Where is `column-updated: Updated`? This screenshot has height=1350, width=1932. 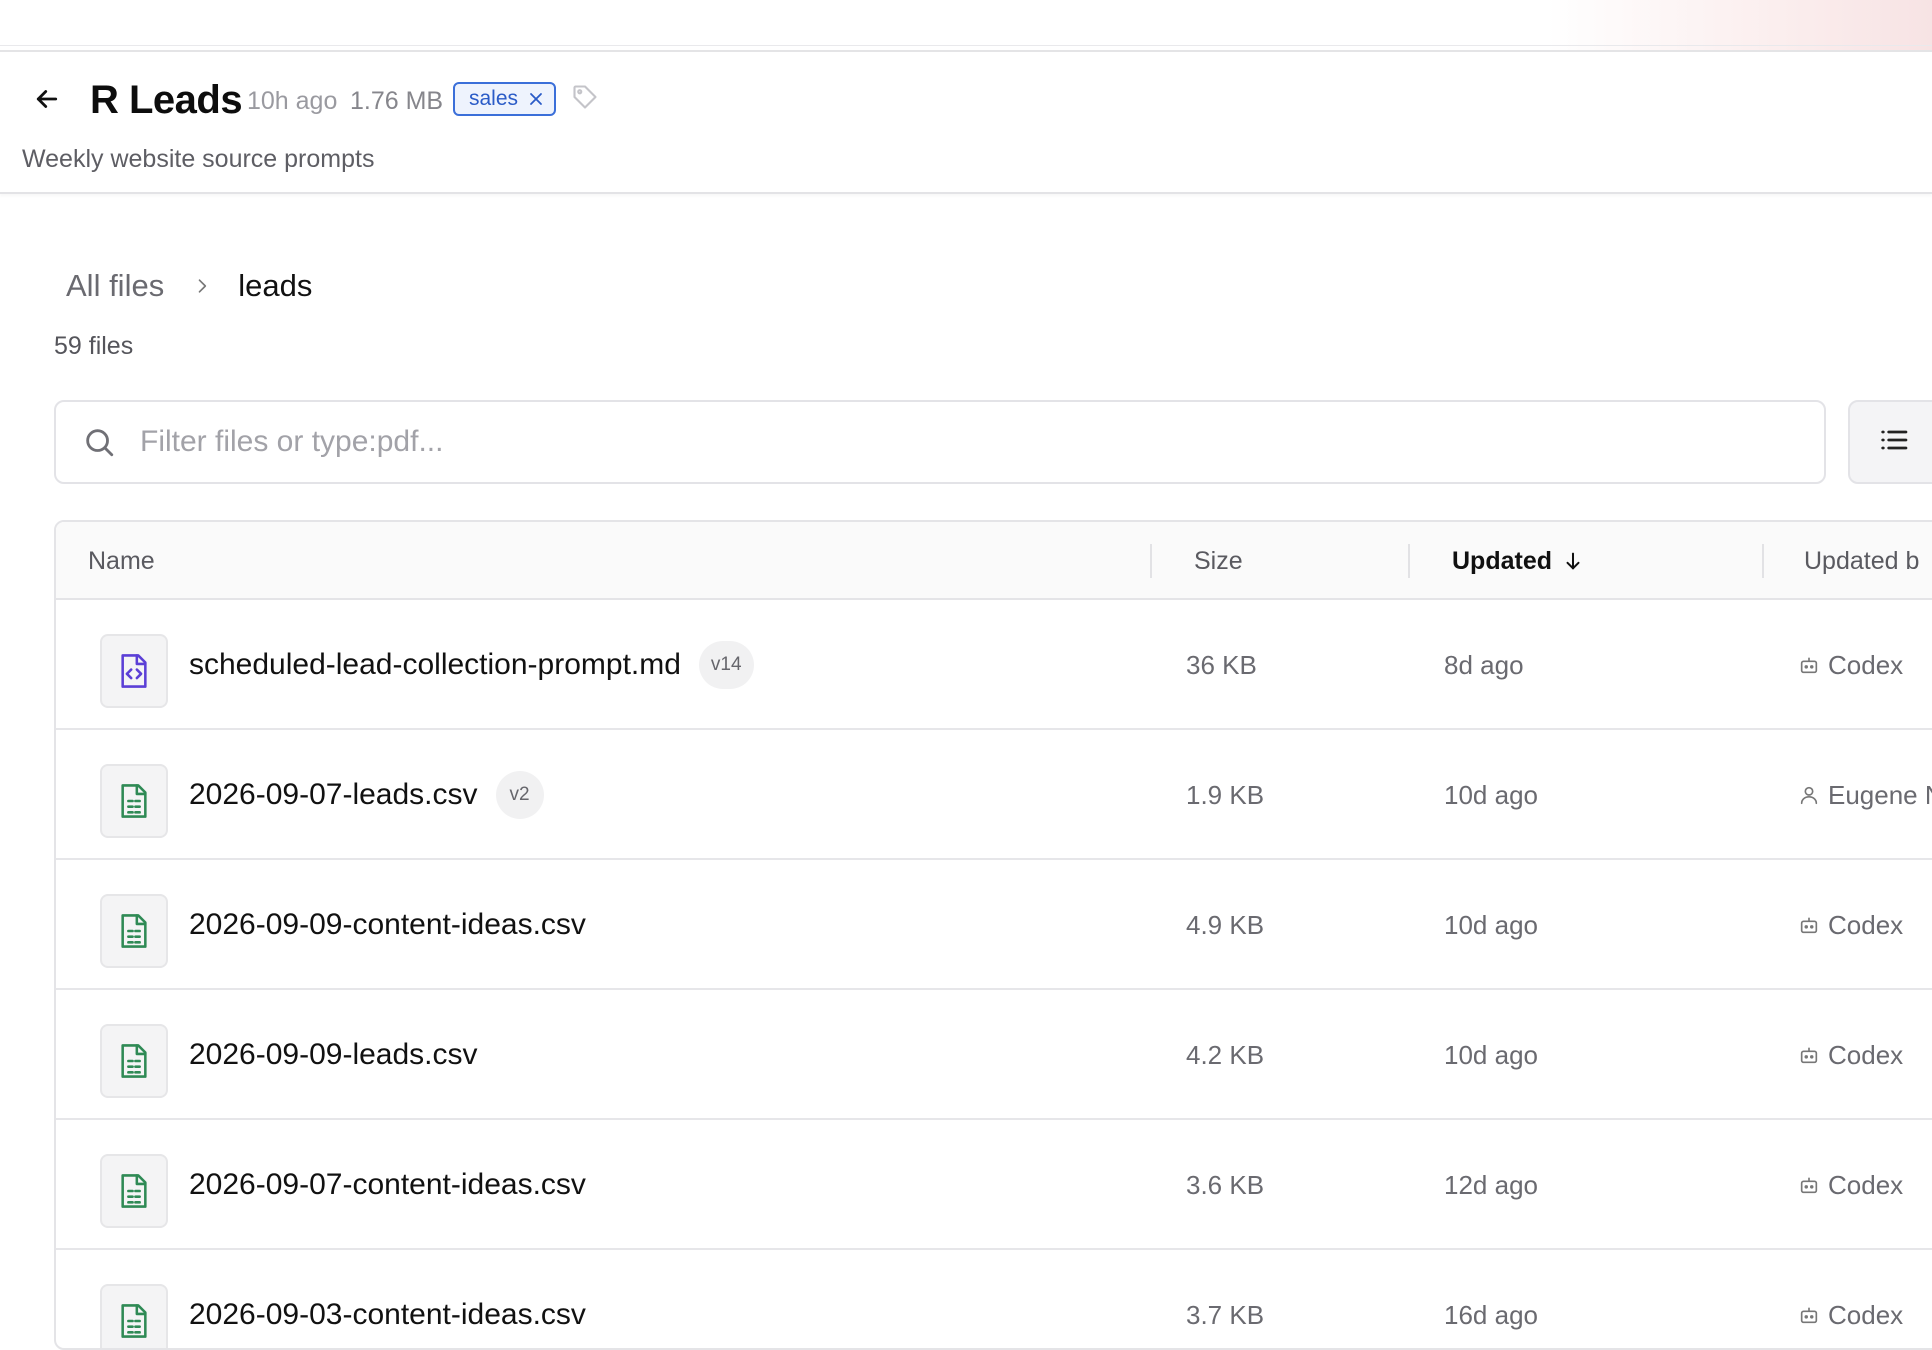 column-updated: Updated is located at coordinates (1518, 561).